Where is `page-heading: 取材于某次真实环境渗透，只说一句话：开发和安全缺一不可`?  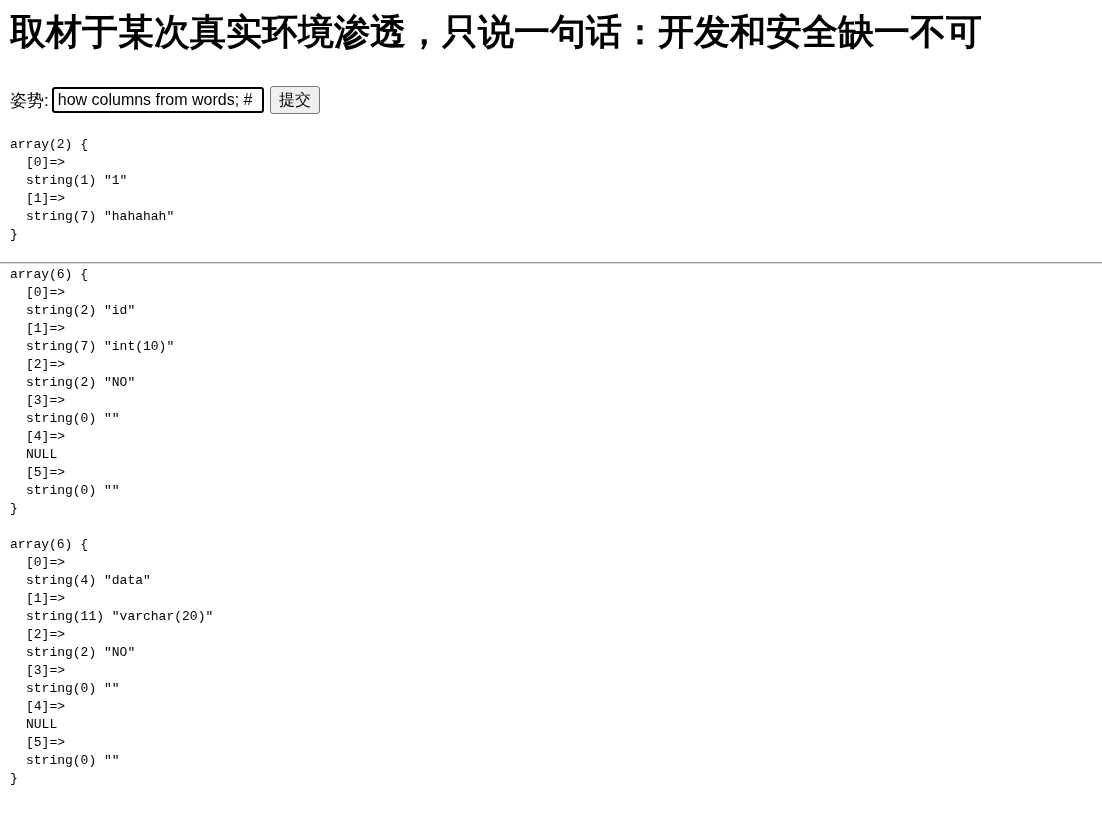 page-heading: 取材于某次真实环境渗透，只说一句话：开发和安全缺一不可 is located at coordinates (496, 32).